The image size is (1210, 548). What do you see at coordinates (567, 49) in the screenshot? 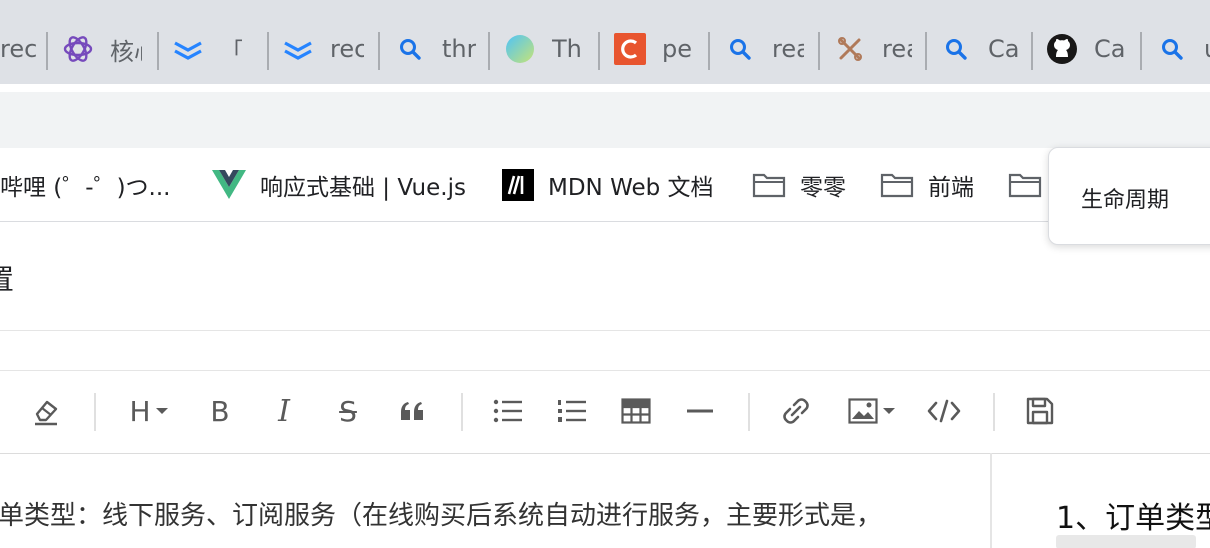
I see `tab-title: Th` at bounding box center [567, 49].